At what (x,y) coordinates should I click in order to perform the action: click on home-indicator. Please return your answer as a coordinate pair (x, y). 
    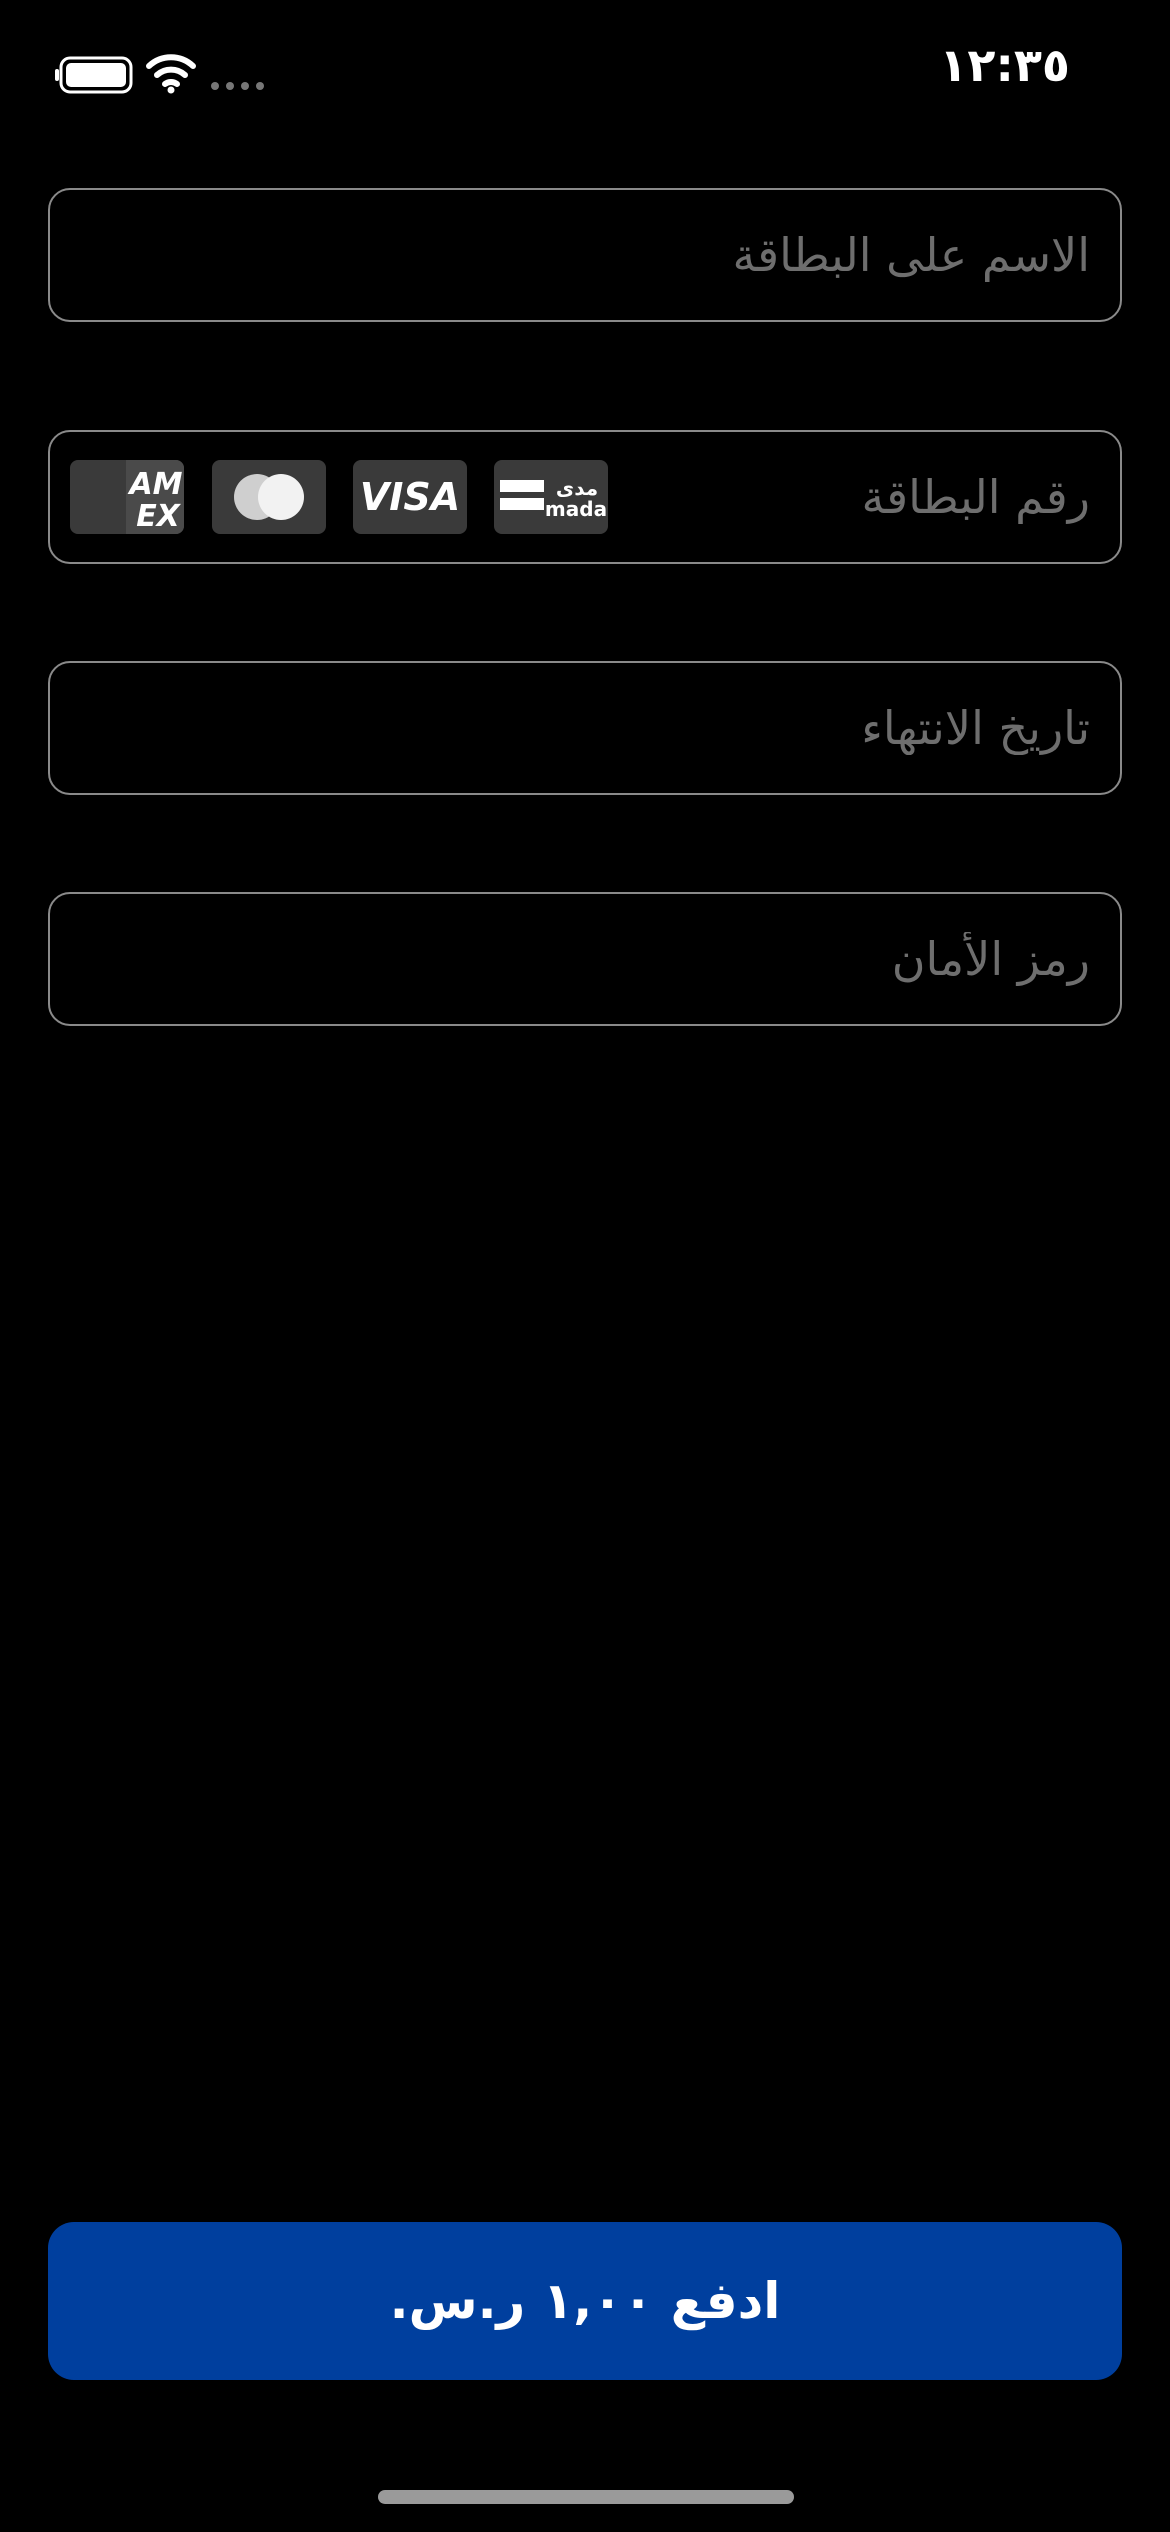
    Looking at the image, I should click on (586, 2497).